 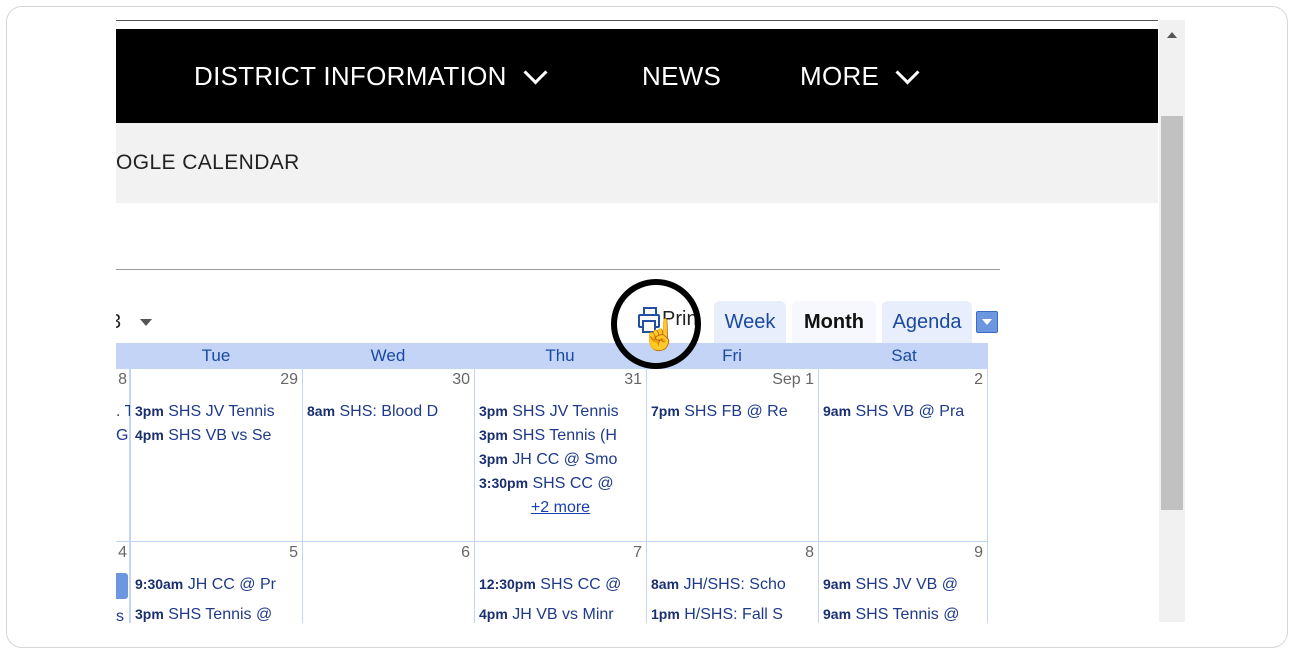 What do you see at coordinates (734, 585) in the screenshot?
I see `event: 8am JH/SHS: Scho` at bounding box center [734, 585].